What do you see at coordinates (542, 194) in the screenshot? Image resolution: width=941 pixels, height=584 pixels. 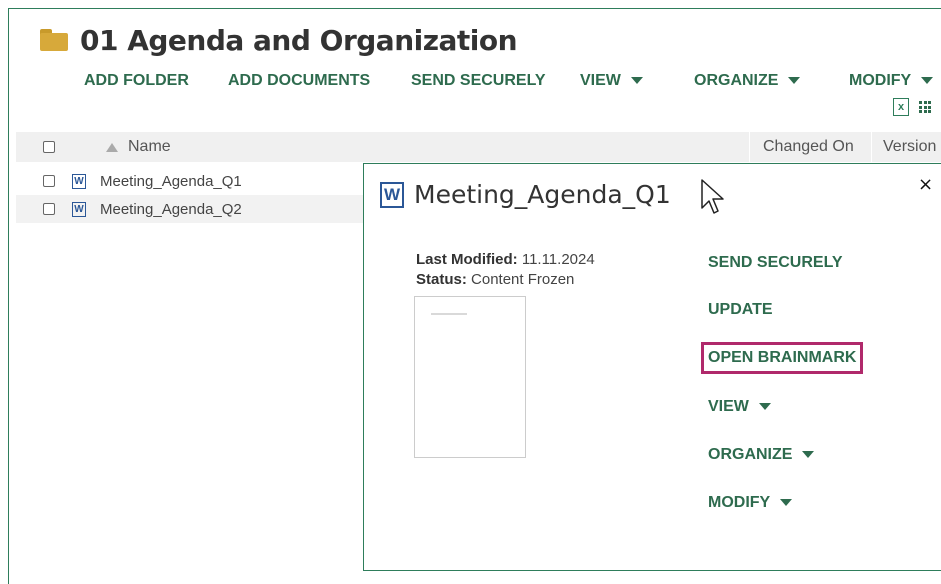 I see `detail-doc-title: Meeting_Agenda_Q1` at bounding box center [542, 194].